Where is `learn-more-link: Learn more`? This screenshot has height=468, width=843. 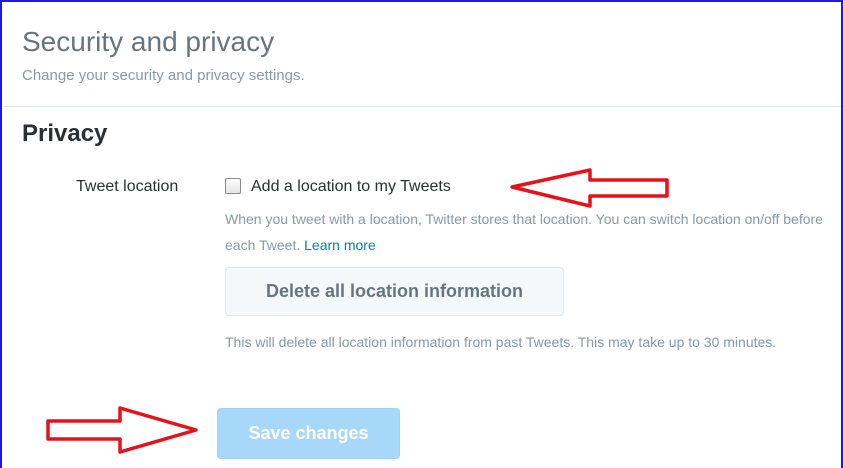
learn-more-link: Learn more is located at coordinates (340, 245).